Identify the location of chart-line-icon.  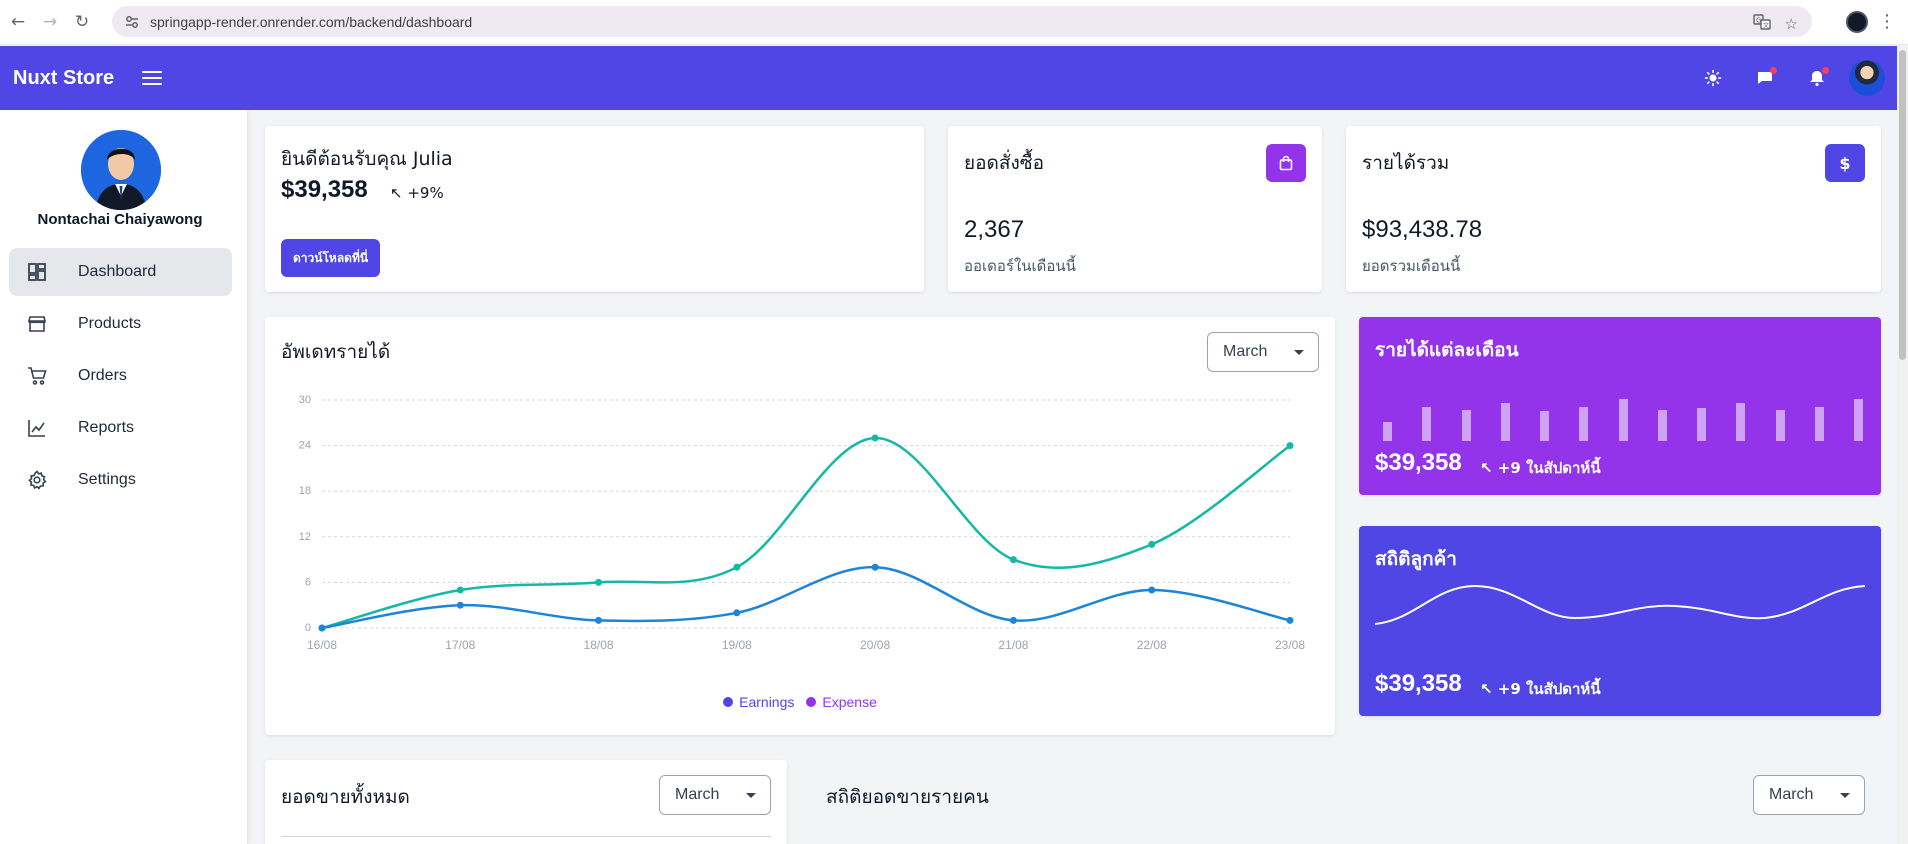
(37, 428).